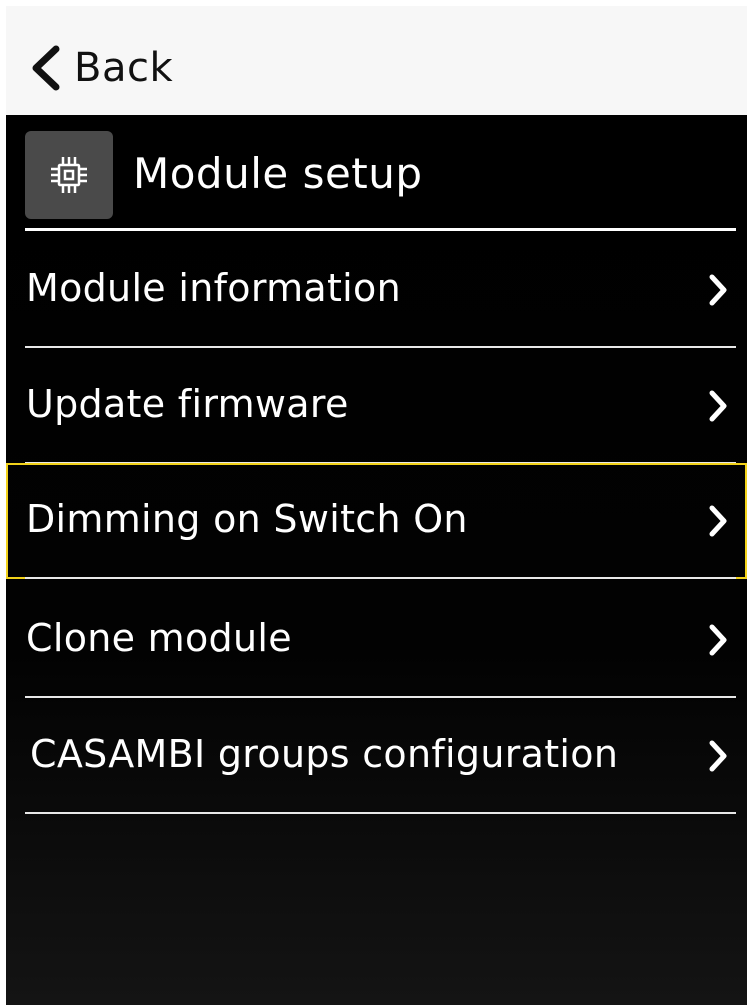 The image size is (747, 1005). Describe the element at coordinates (278, 173) in the screenshot. I see `page-title: Module setup` at that location.